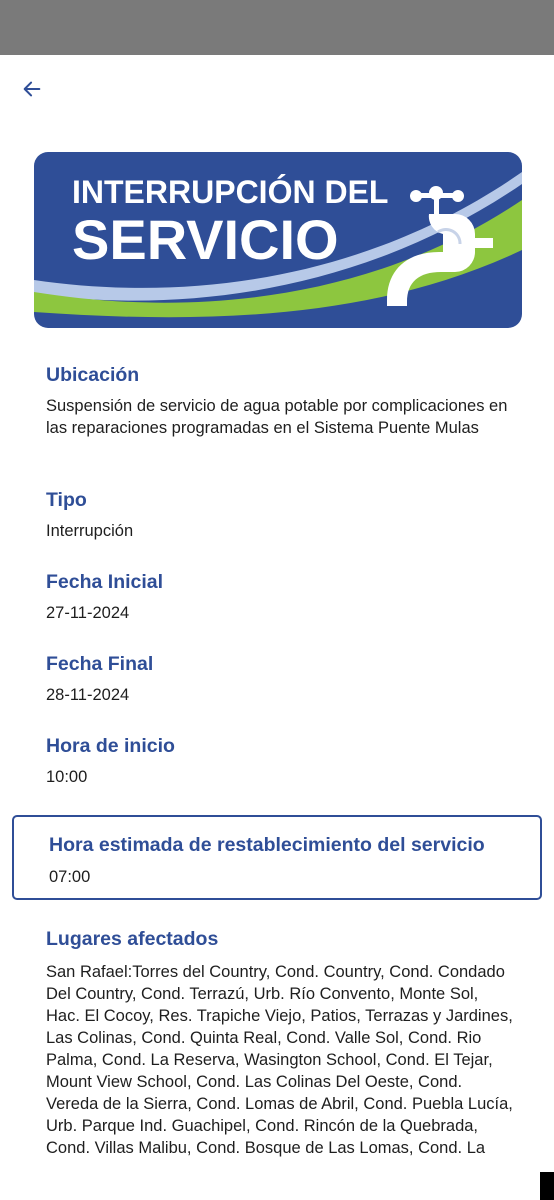 Image resolution: width=554 pixels, height=1200 pixels. I want to click on banner-title-line2: SERVICIO, so click(205, 239).